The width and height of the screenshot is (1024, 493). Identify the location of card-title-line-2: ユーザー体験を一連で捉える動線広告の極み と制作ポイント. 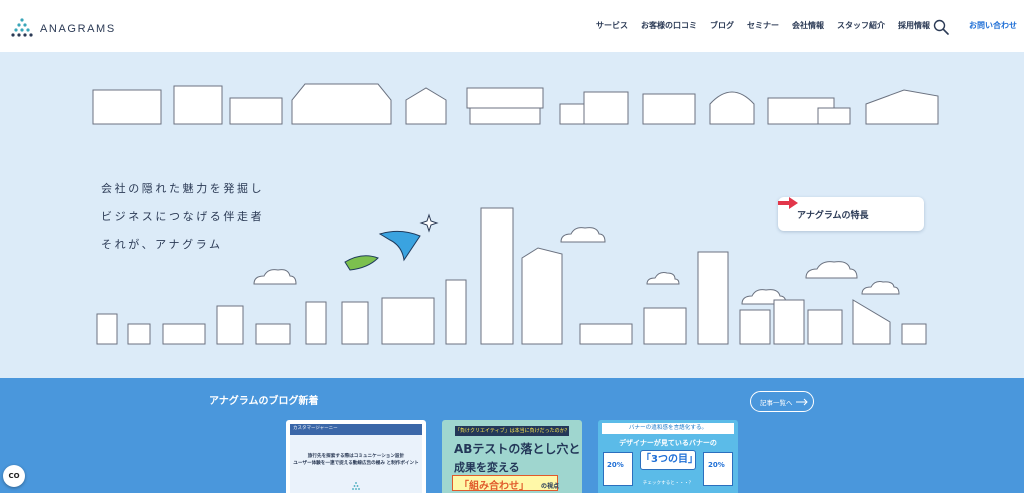
(356, 463).